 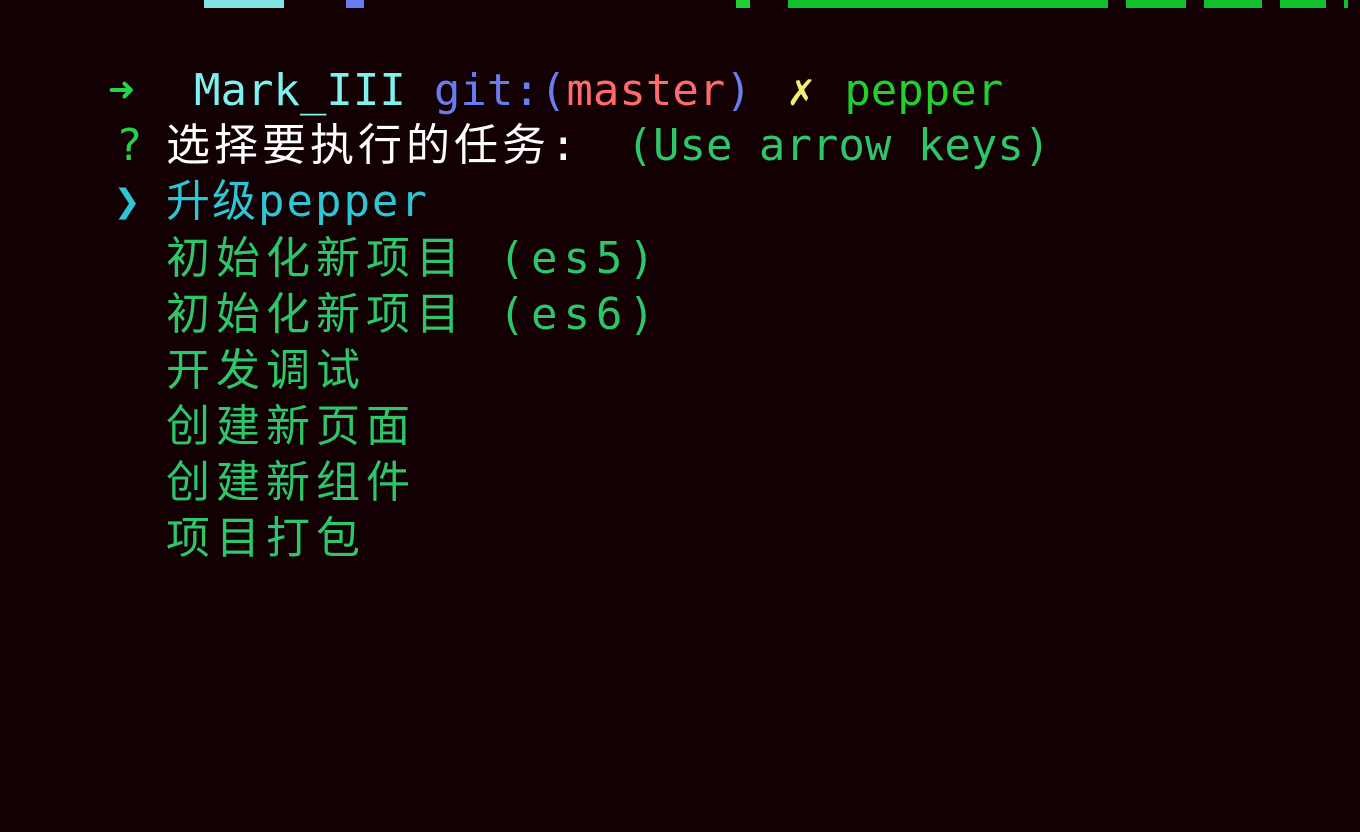 What do you see at coordinates (208, 399) in the screenshot?
I see `menu-option: 创建新页面` at bounding box center [208, 399].